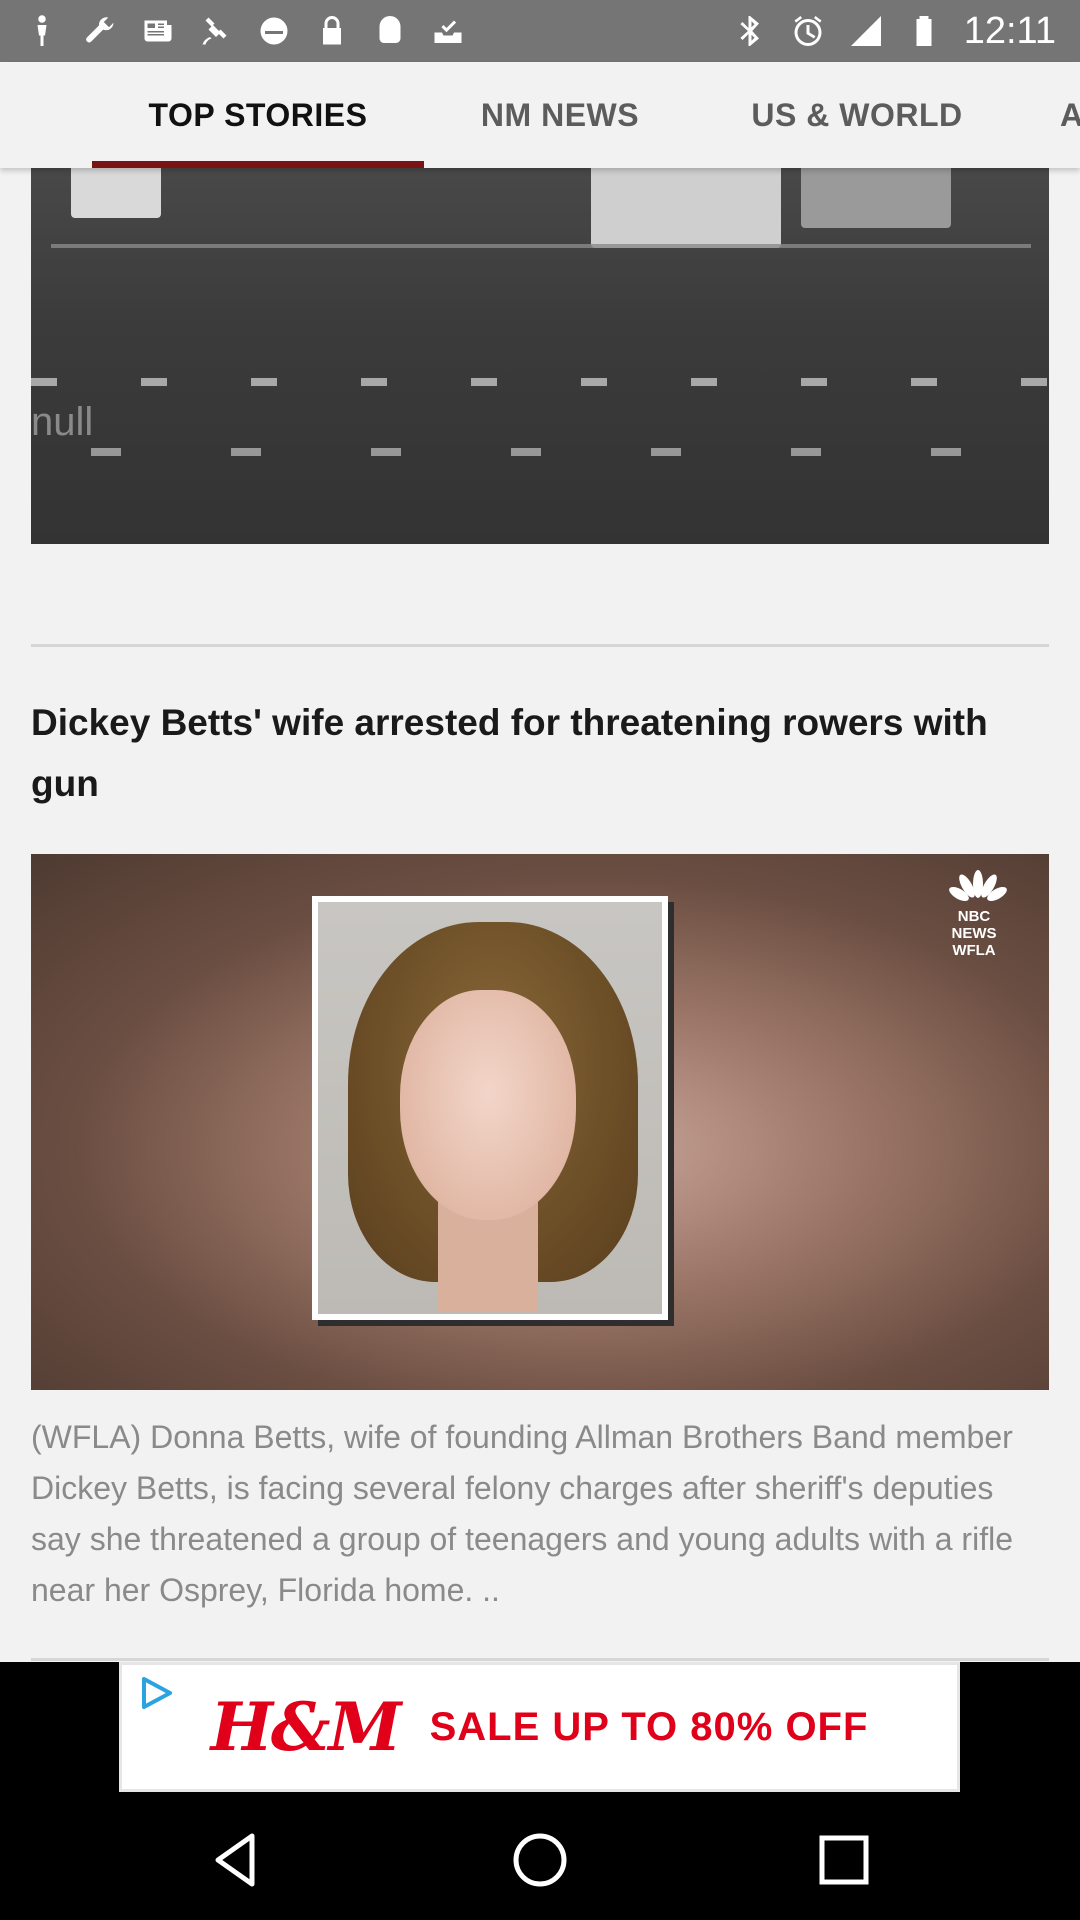 This screenshot has height=1920, width=1080. Describe the element at coordinates (894, 31) in the screenshot. I see `status-icons-right: 12:11` at that location.